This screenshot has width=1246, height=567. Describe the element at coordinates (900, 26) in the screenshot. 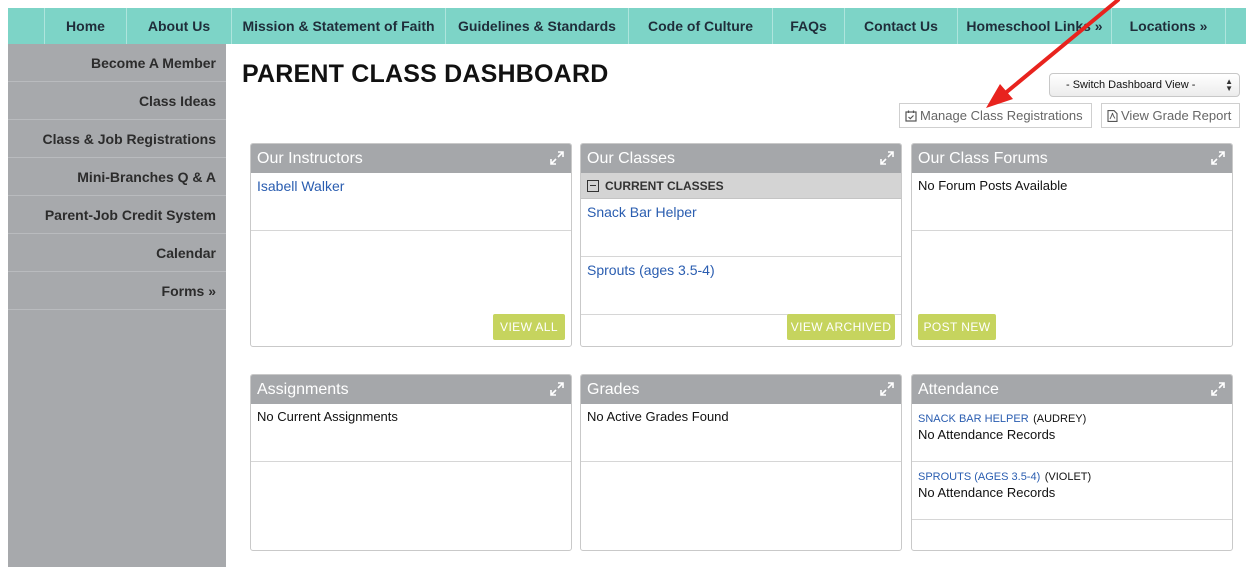

I see `nav-contact-us: Contact Us` at that location.